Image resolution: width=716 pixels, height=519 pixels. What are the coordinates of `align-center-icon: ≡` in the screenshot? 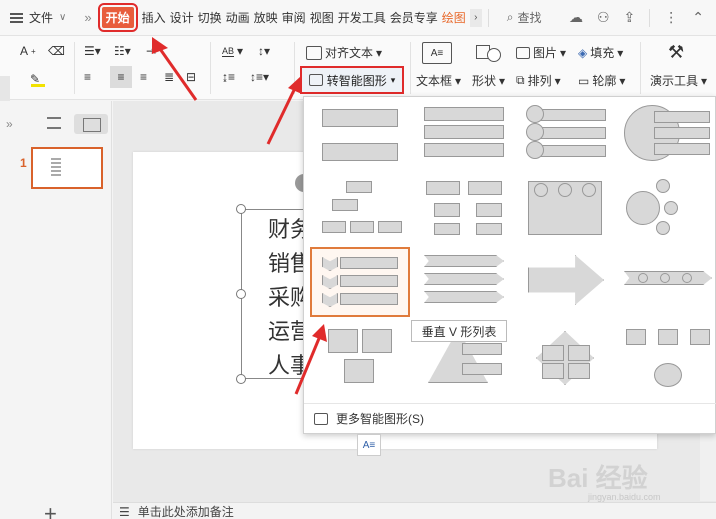 It's located at (121, 77).